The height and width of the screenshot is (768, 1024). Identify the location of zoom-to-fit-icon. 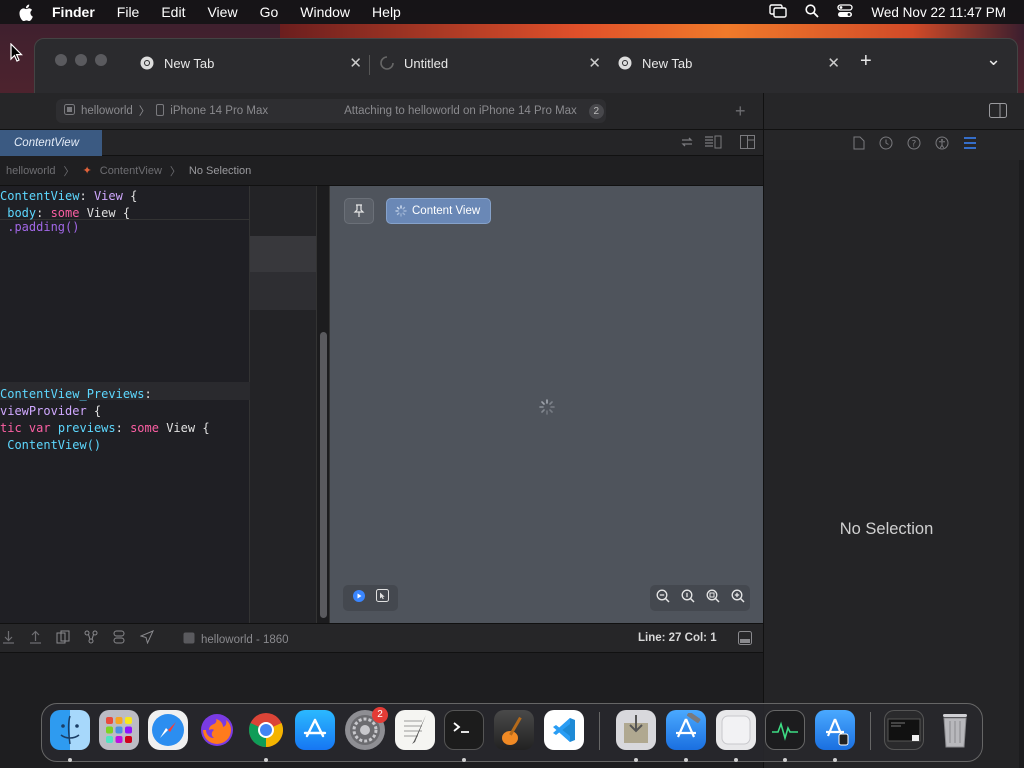
(713, 598).